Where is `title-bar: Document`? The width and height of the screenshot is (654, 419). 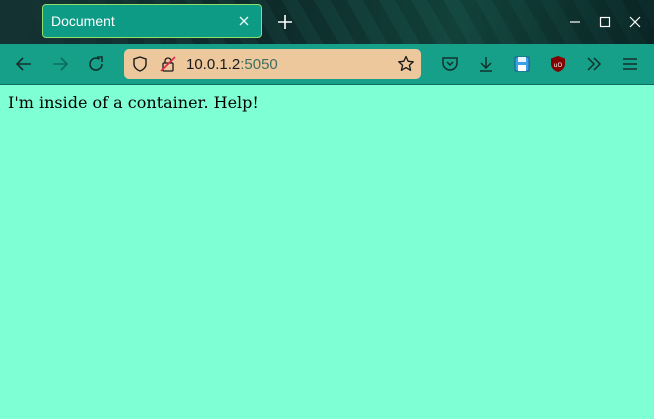 title-bar: Document is located at coordinates (327, 22).